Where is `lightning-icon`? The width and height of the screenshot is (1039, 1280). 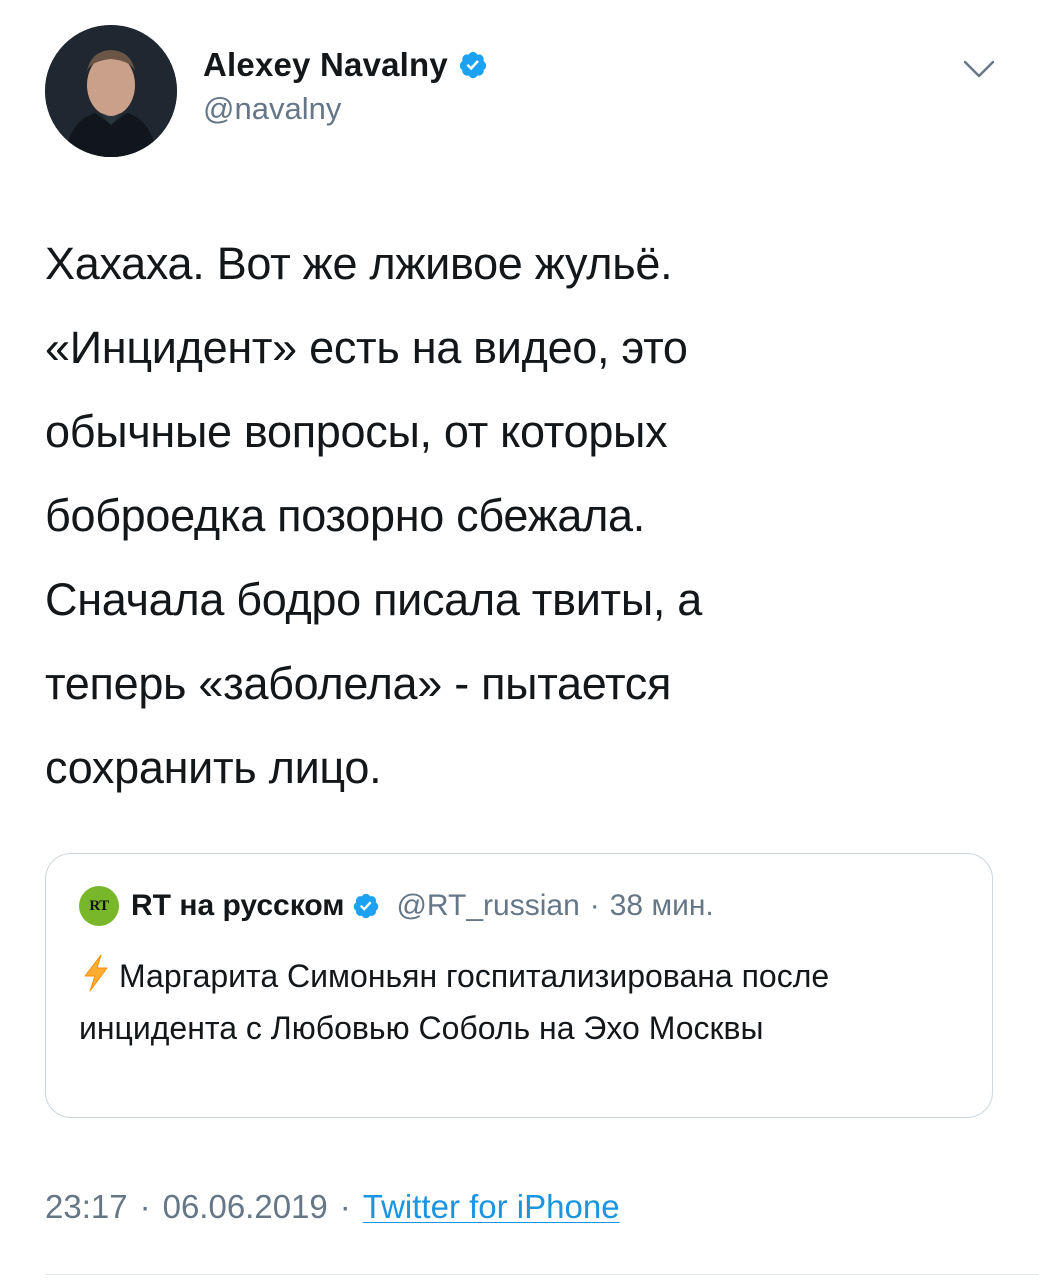 lightning-icon is located at coordinates (96, 973).